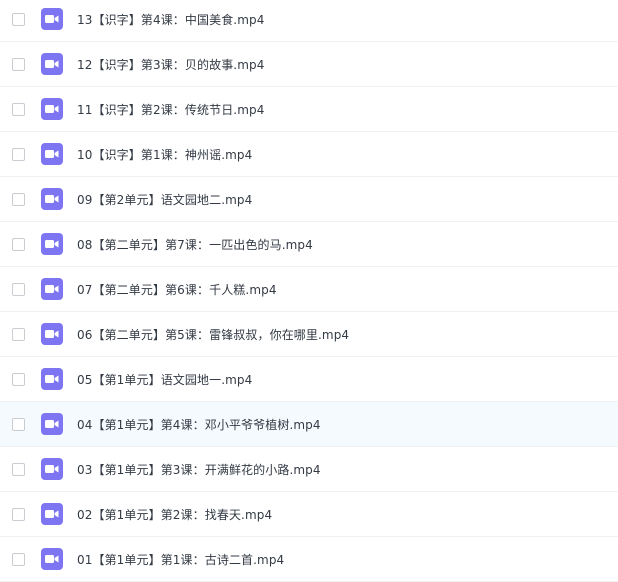 The width and height of the screenshot is (618, 582). What do you see at coordinates (309, 154) in the screenshot?
I see `file-row: 10【识字】第1课：神州谣.mp4` at bounding box center [309, 154].